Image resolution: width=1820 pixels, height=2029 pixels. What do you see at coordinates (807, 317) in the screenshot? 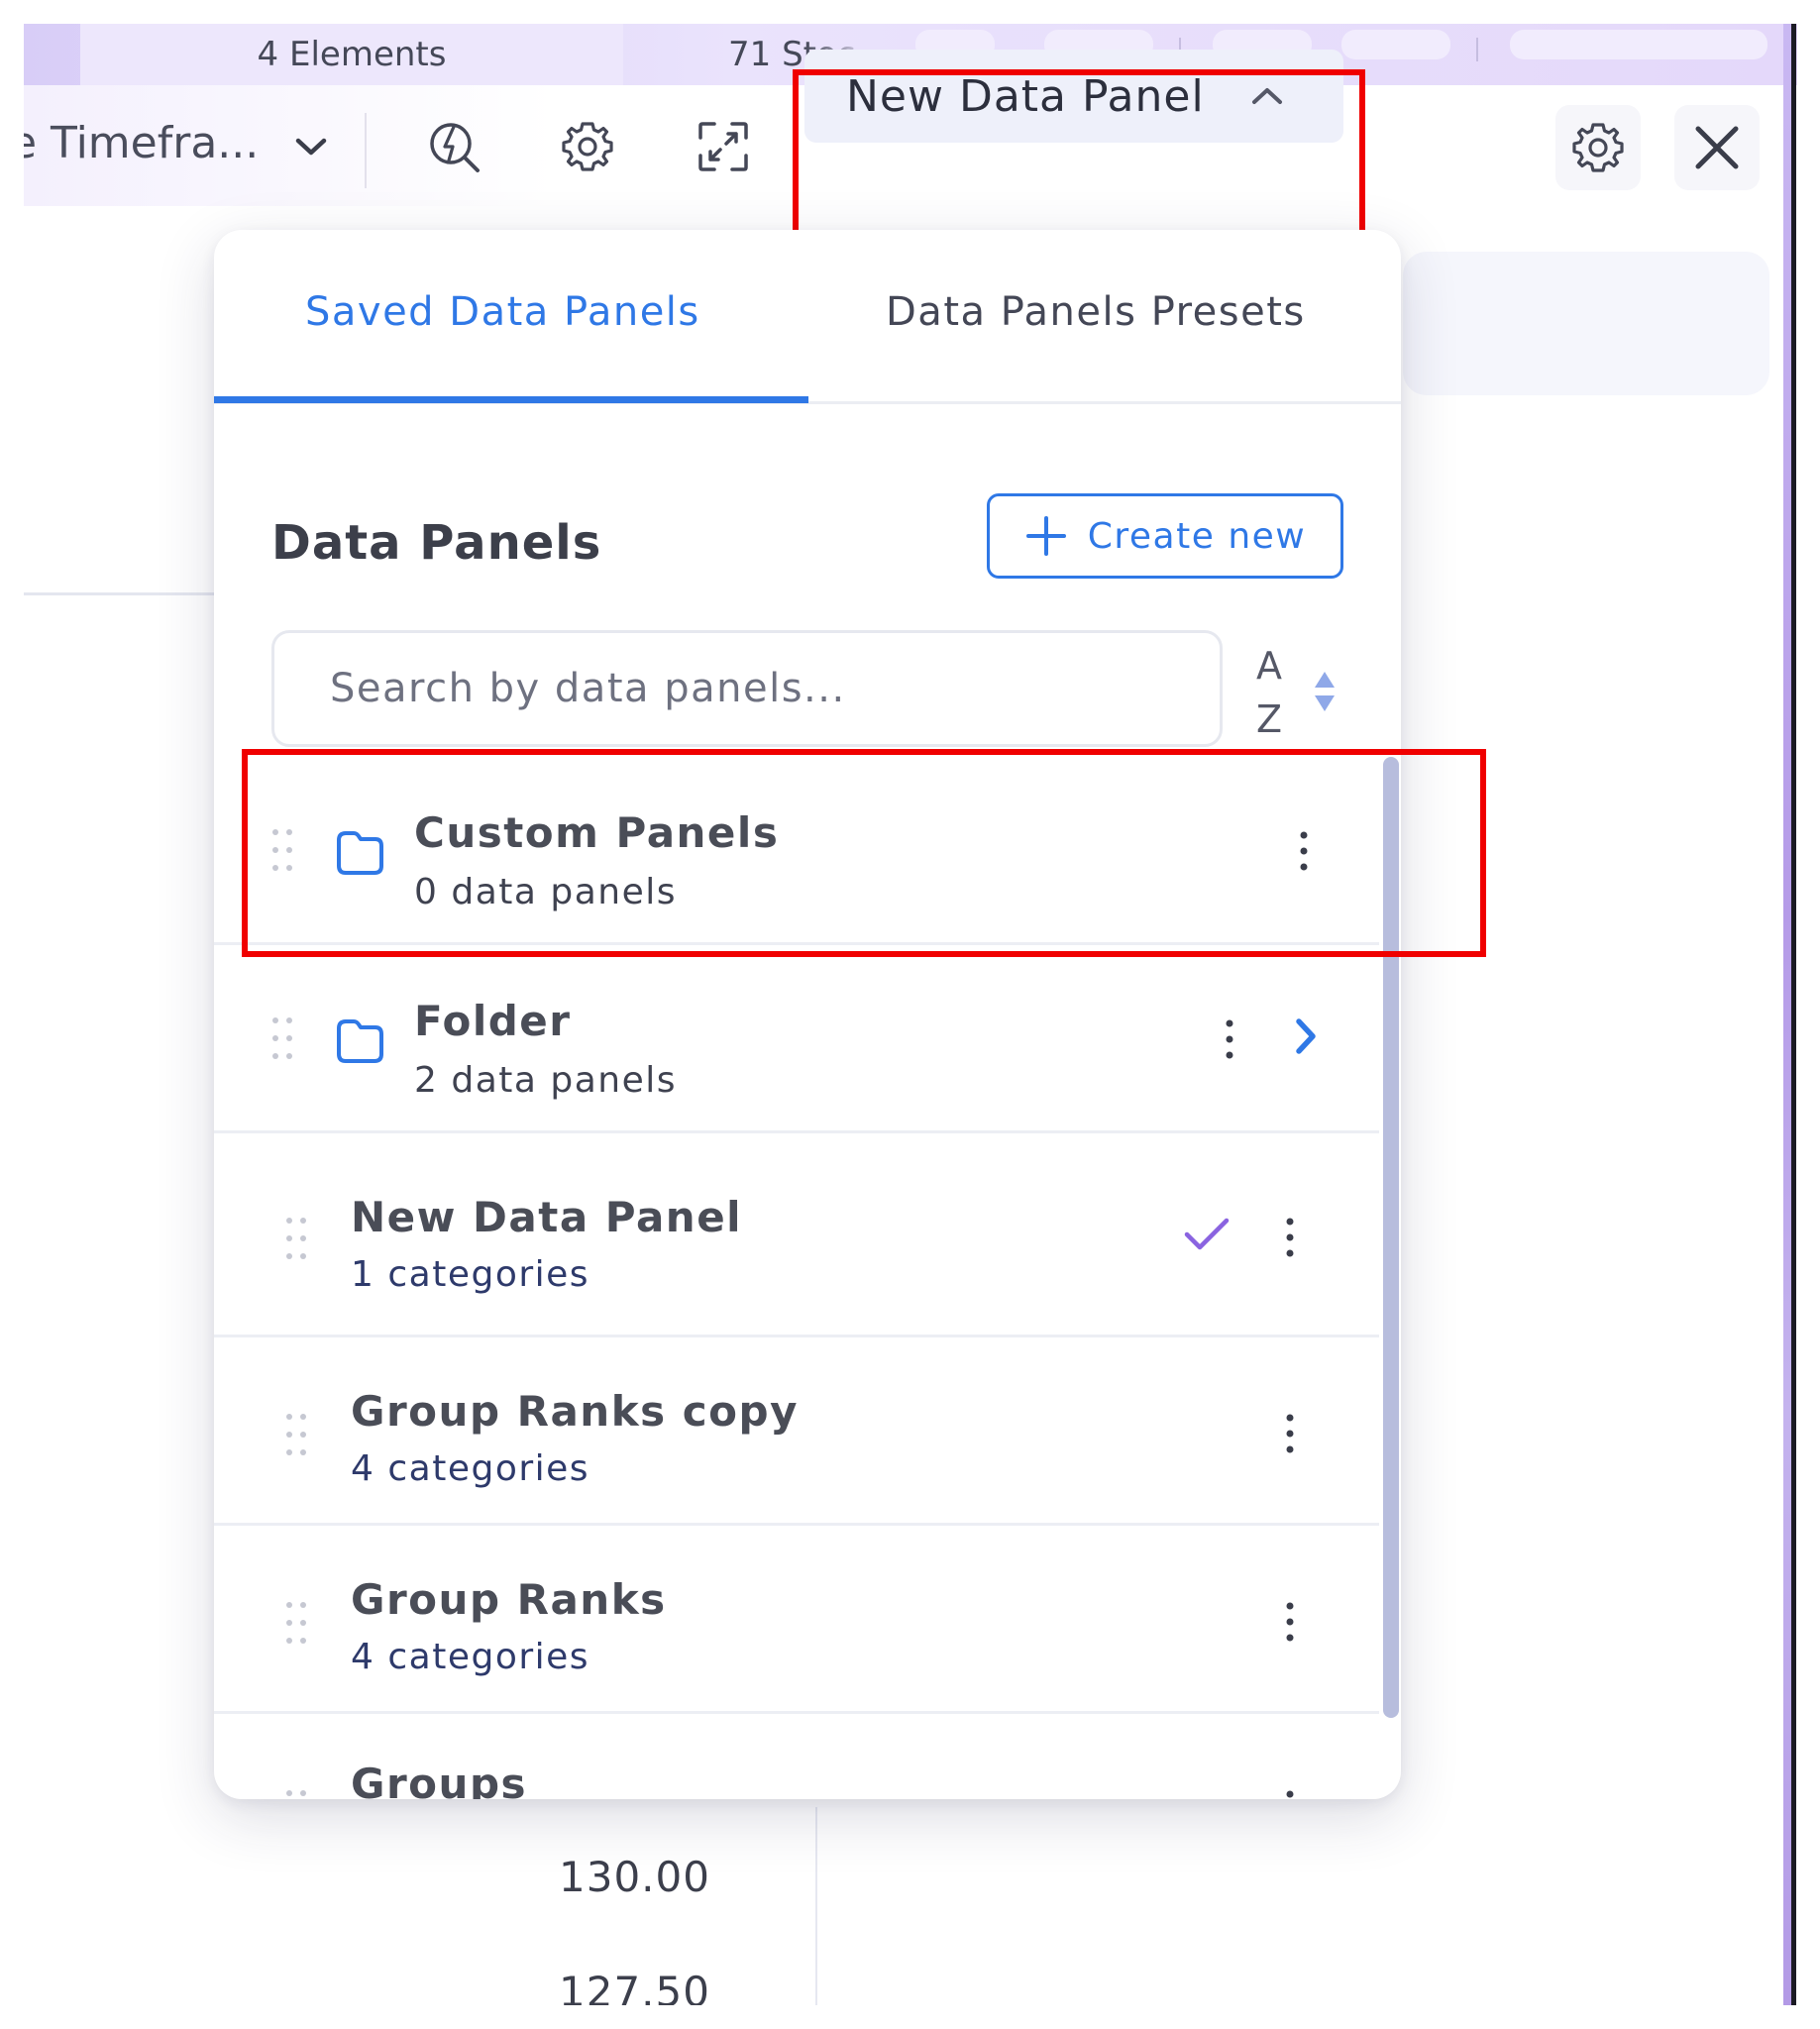
I see `dropdown-tabs: Saved Data Panels Data Panels Presets` at bounding box center [807, 317].